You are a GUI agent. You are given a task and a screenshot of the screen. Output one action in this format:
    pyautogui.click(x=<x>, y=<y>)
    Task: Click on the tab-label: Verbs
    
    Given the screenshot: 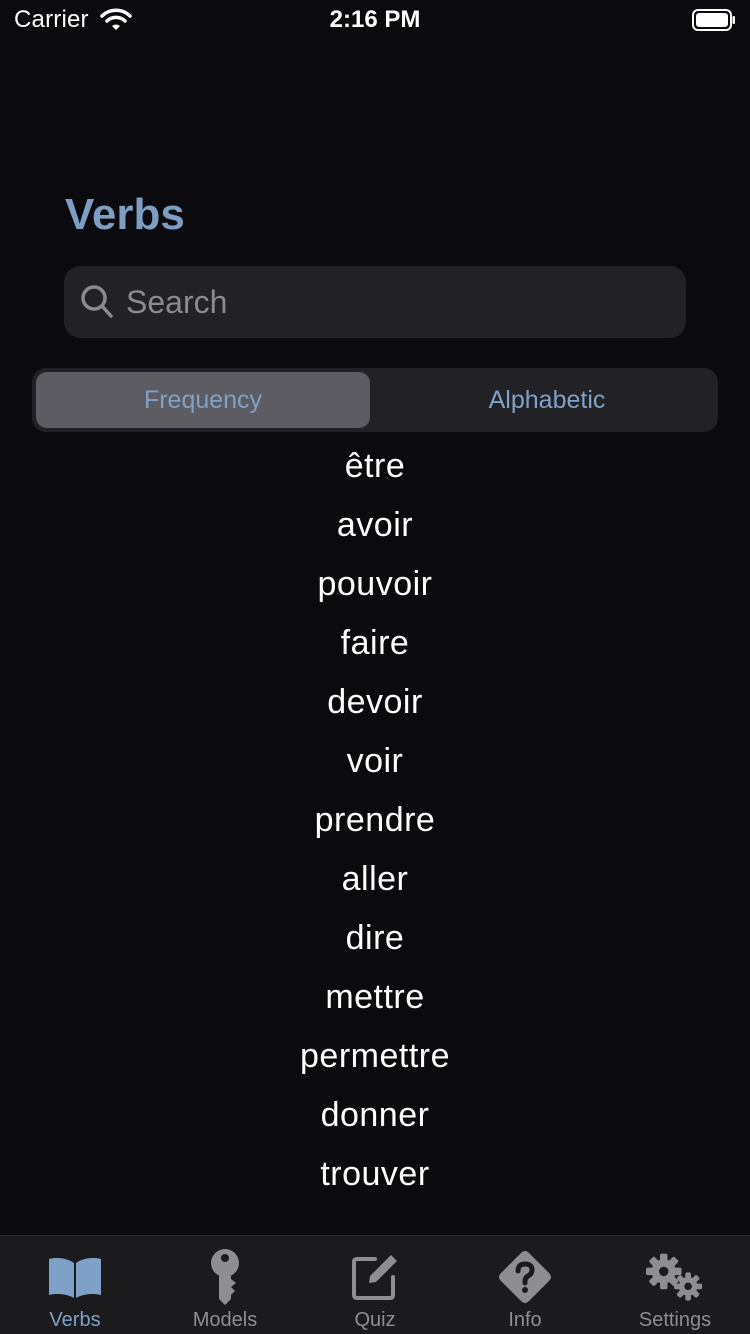 What is the action you would take?
    pyautogui.click(x=75, y=1320)
    